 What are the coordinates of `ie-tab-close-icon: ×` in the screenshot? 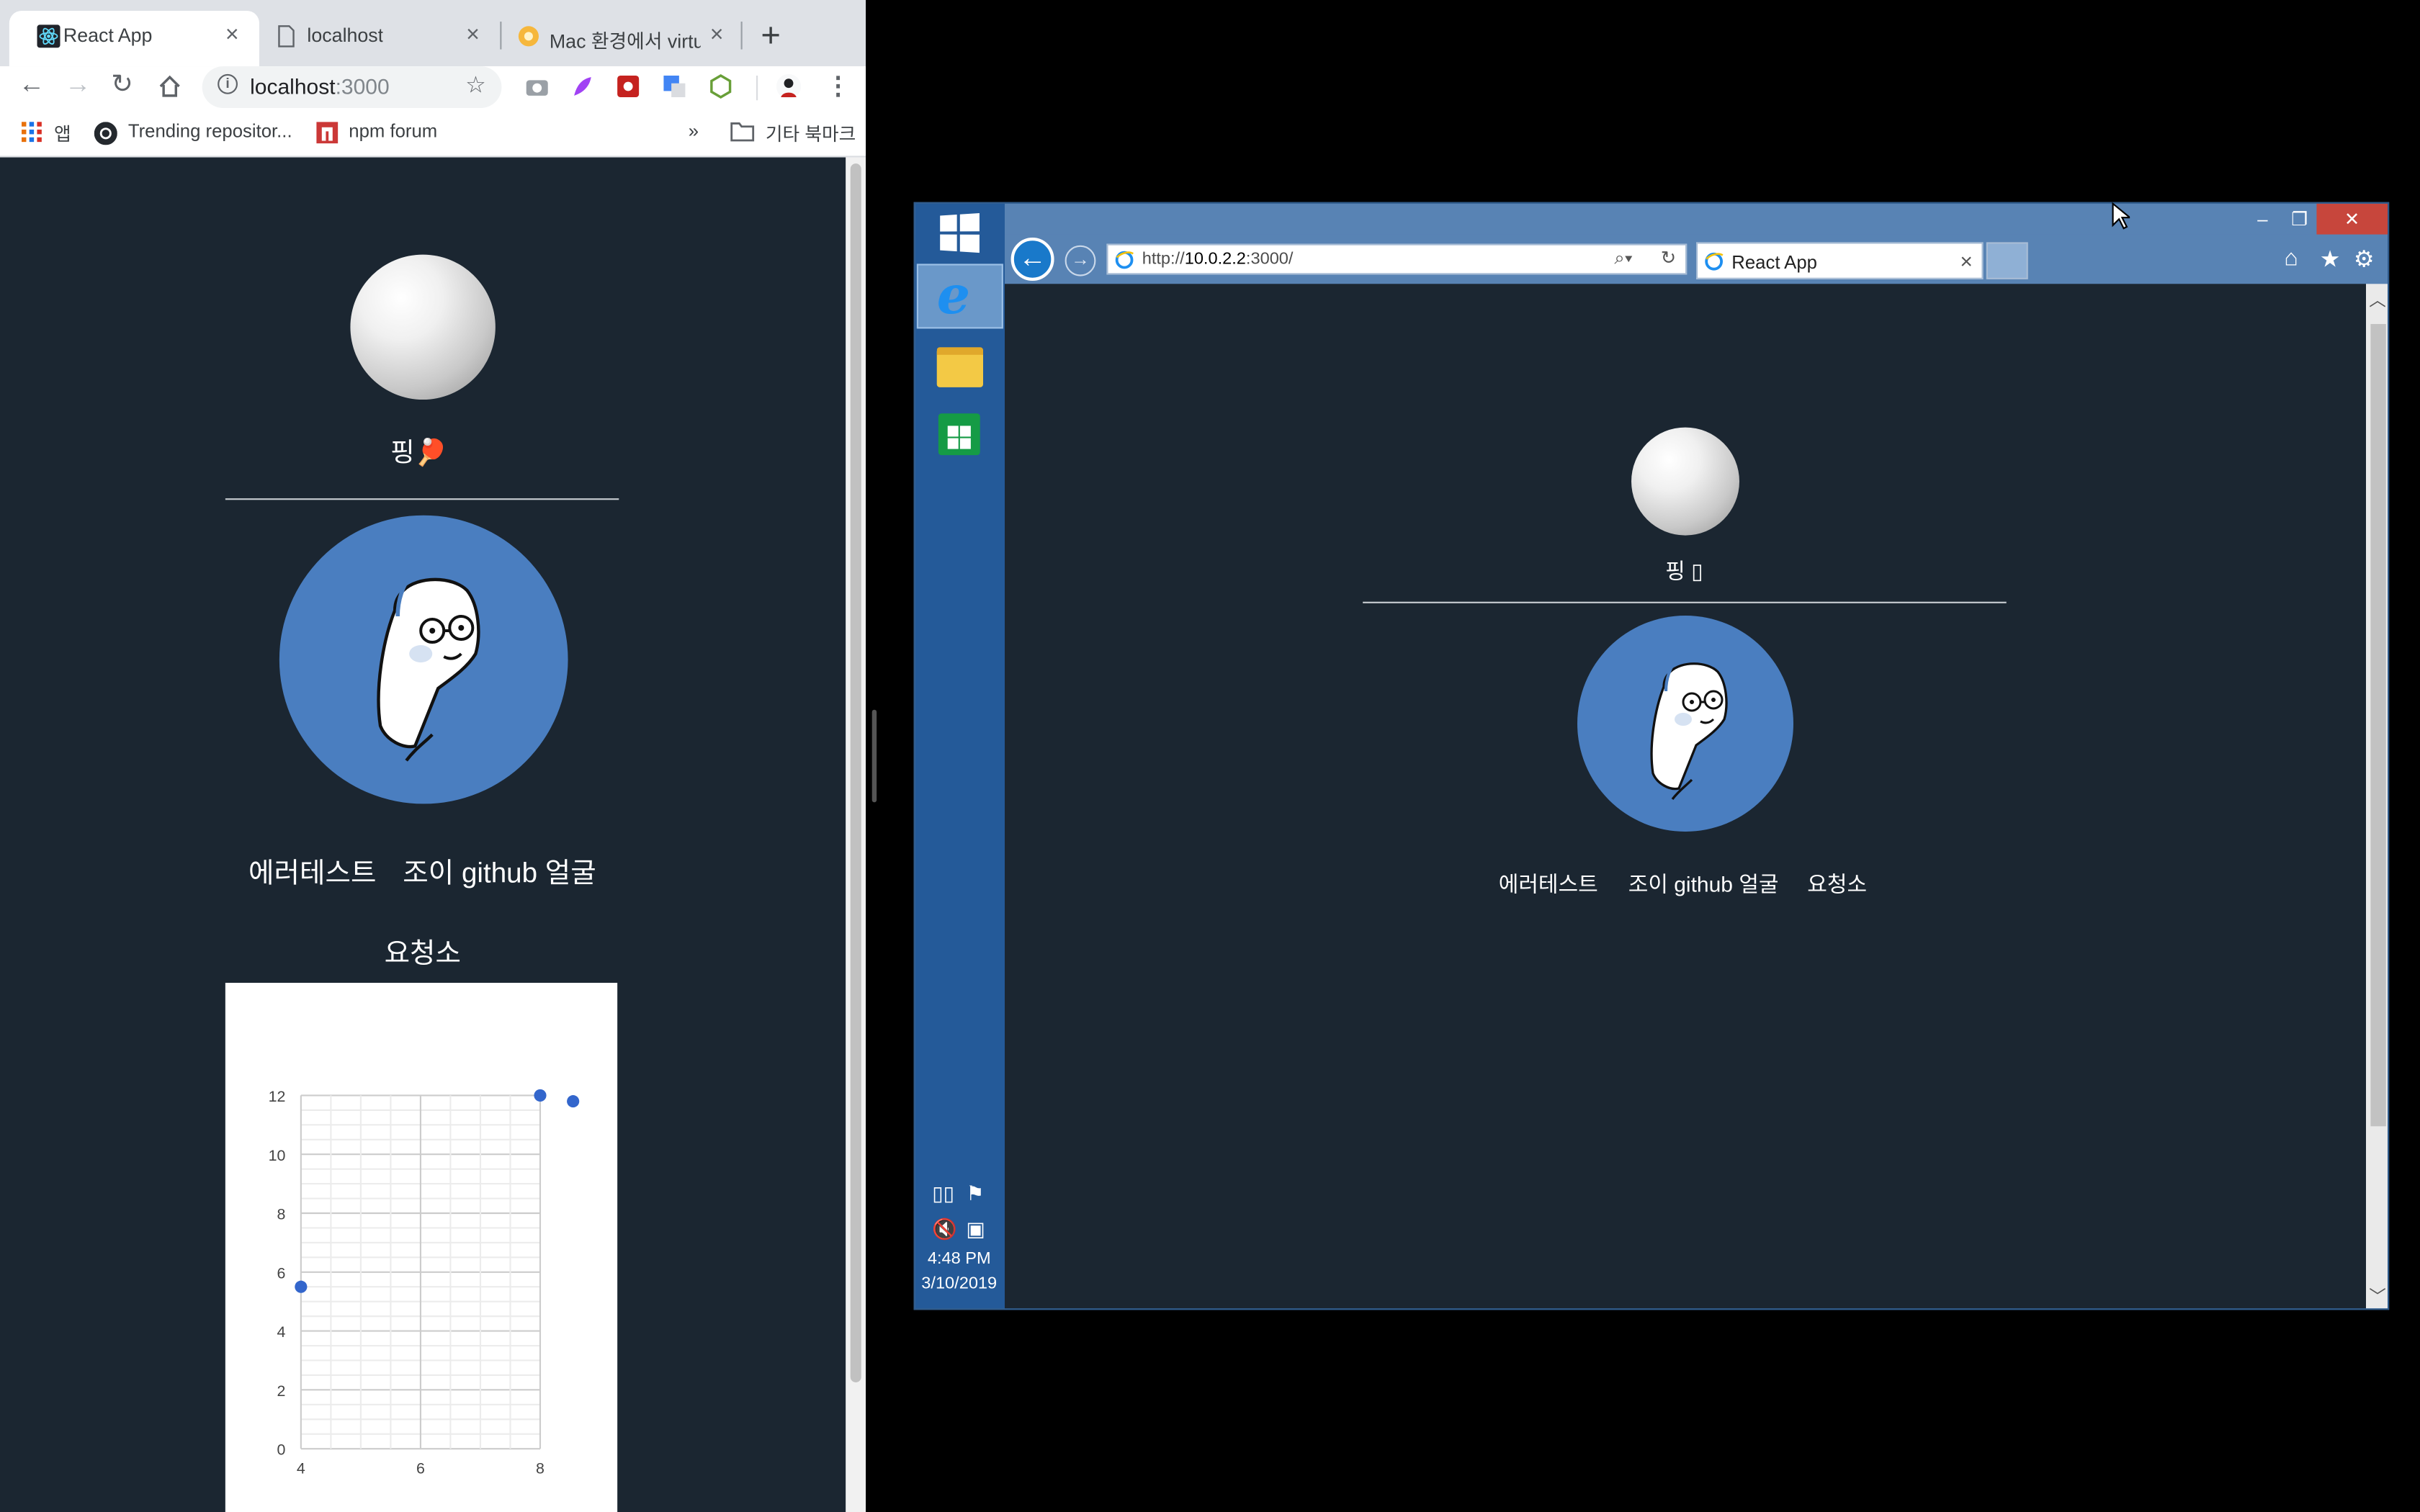 It's located at (1967, 260).